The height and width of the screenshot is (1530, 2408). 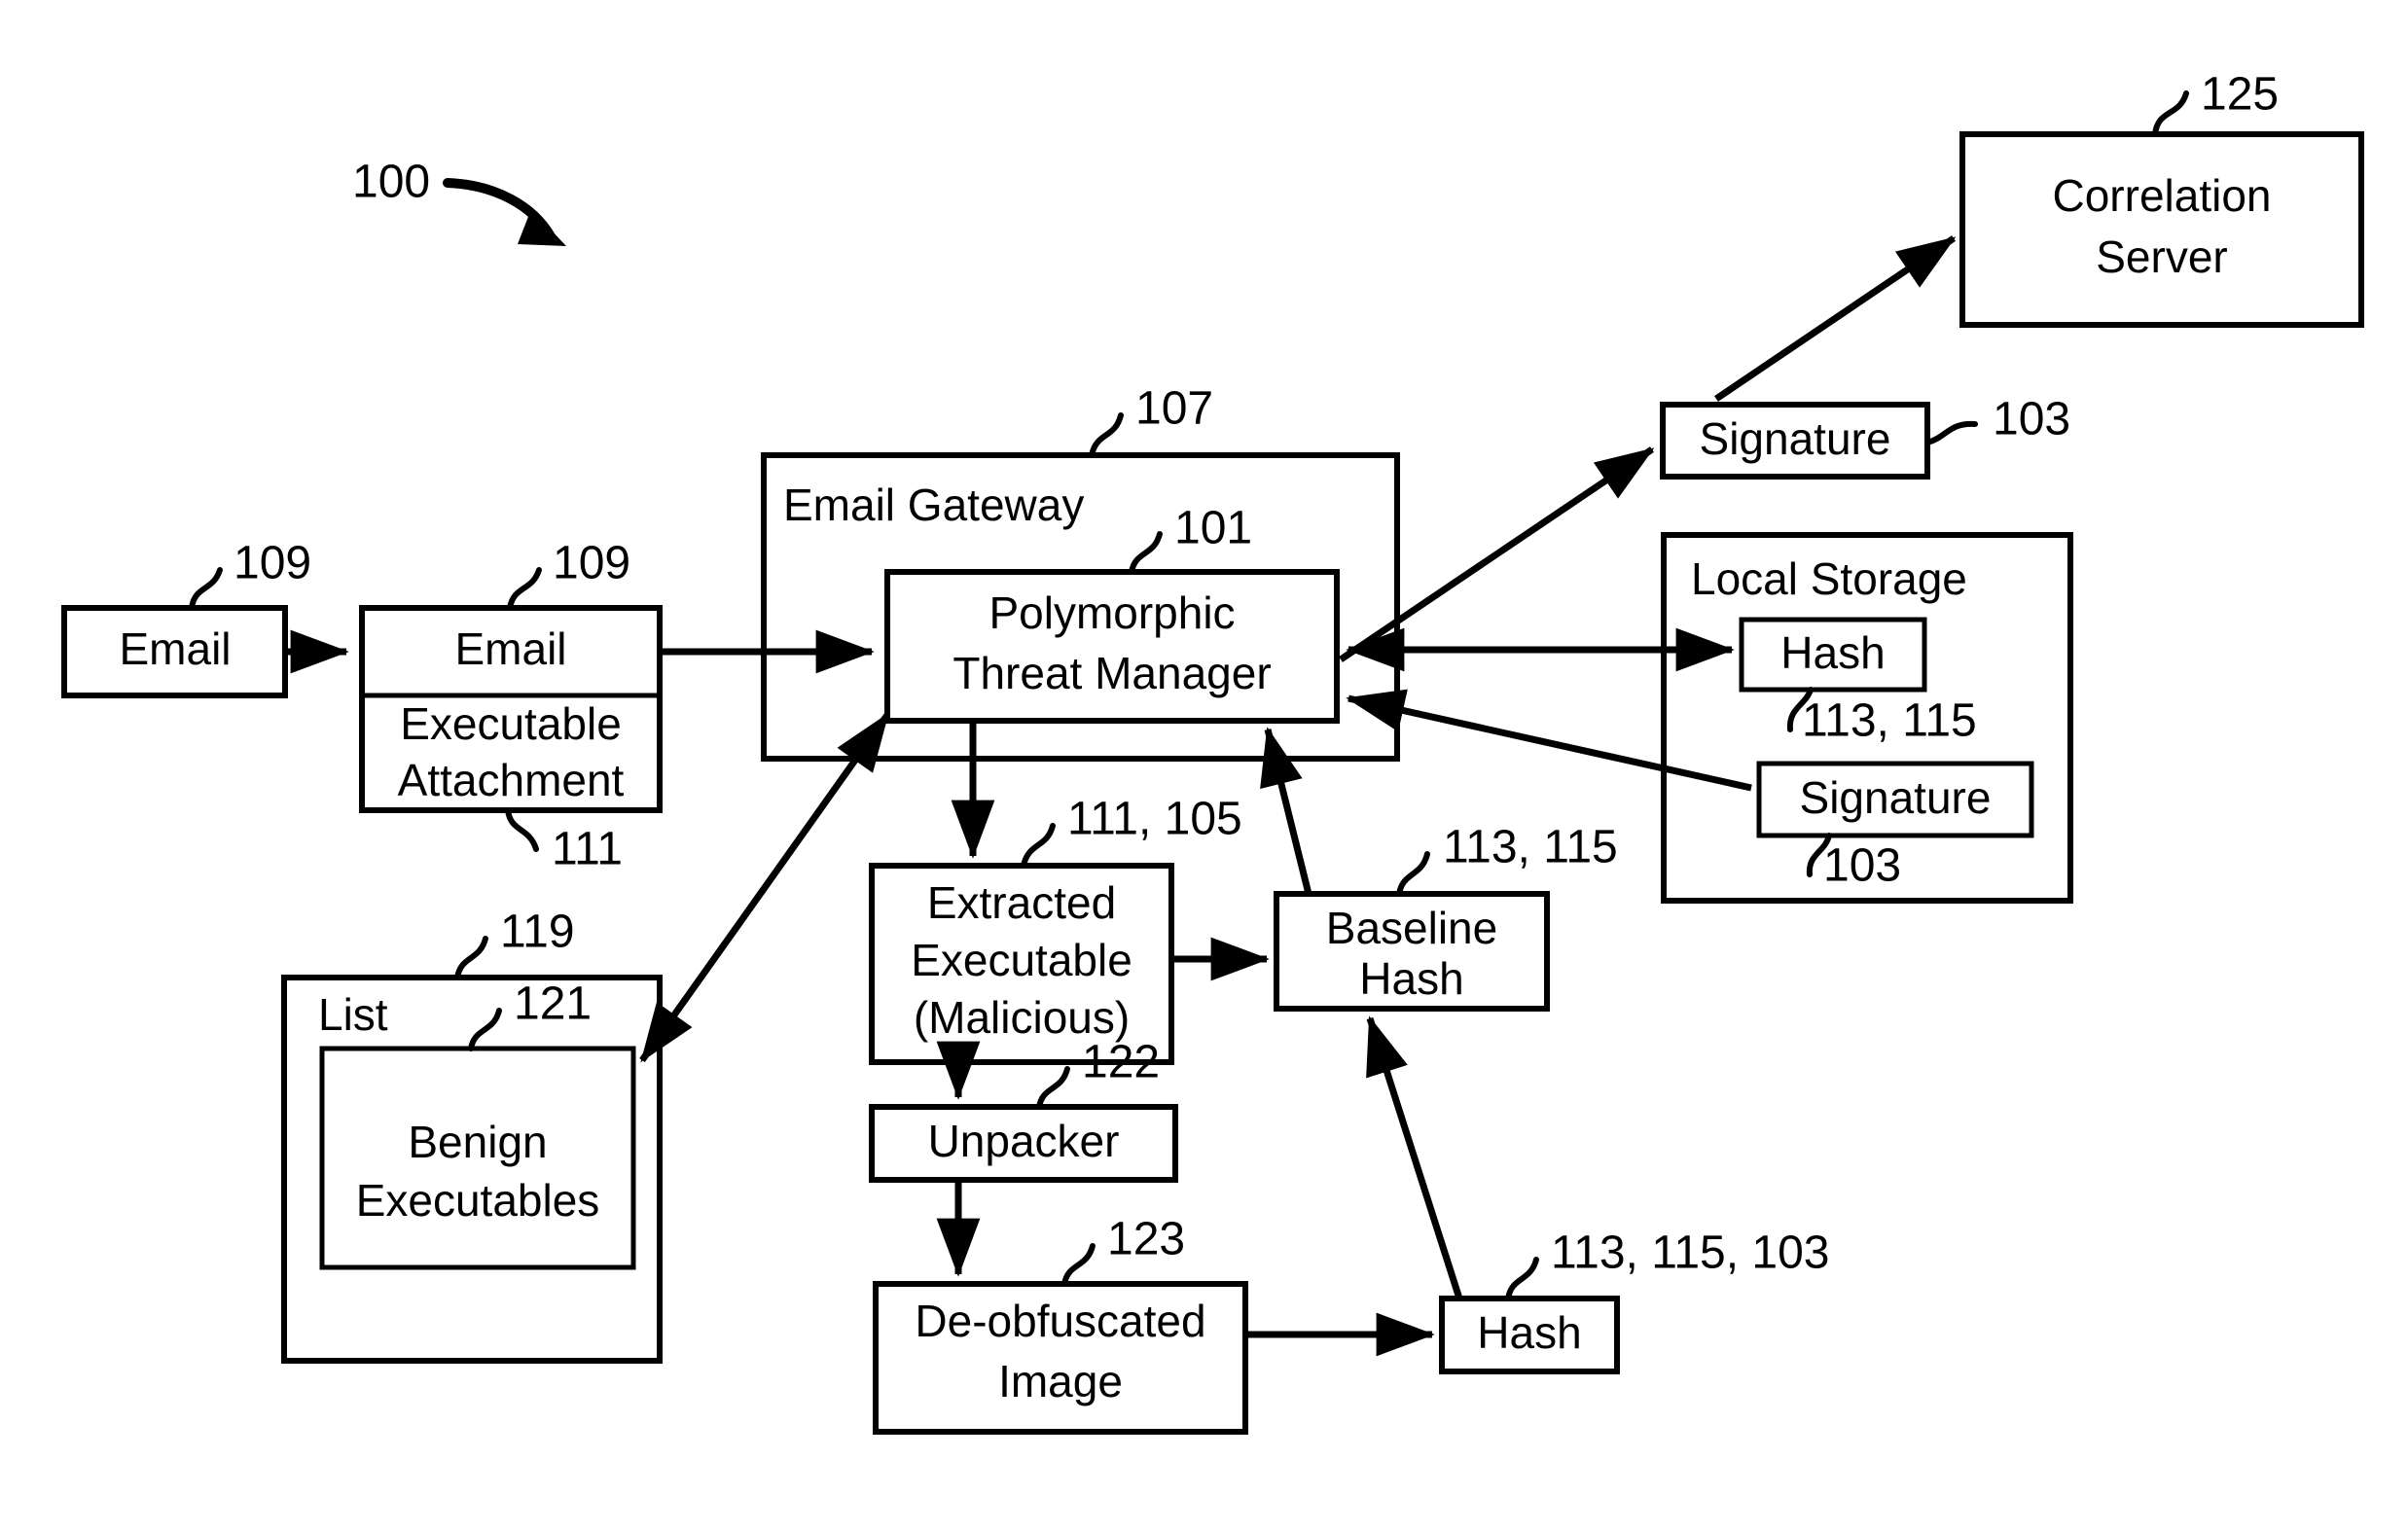 What do you see at coordinates (477, 1142) in the screenshot?
I see `benign-executables-label-line1: Benign` at bounding box center [477, 1142].